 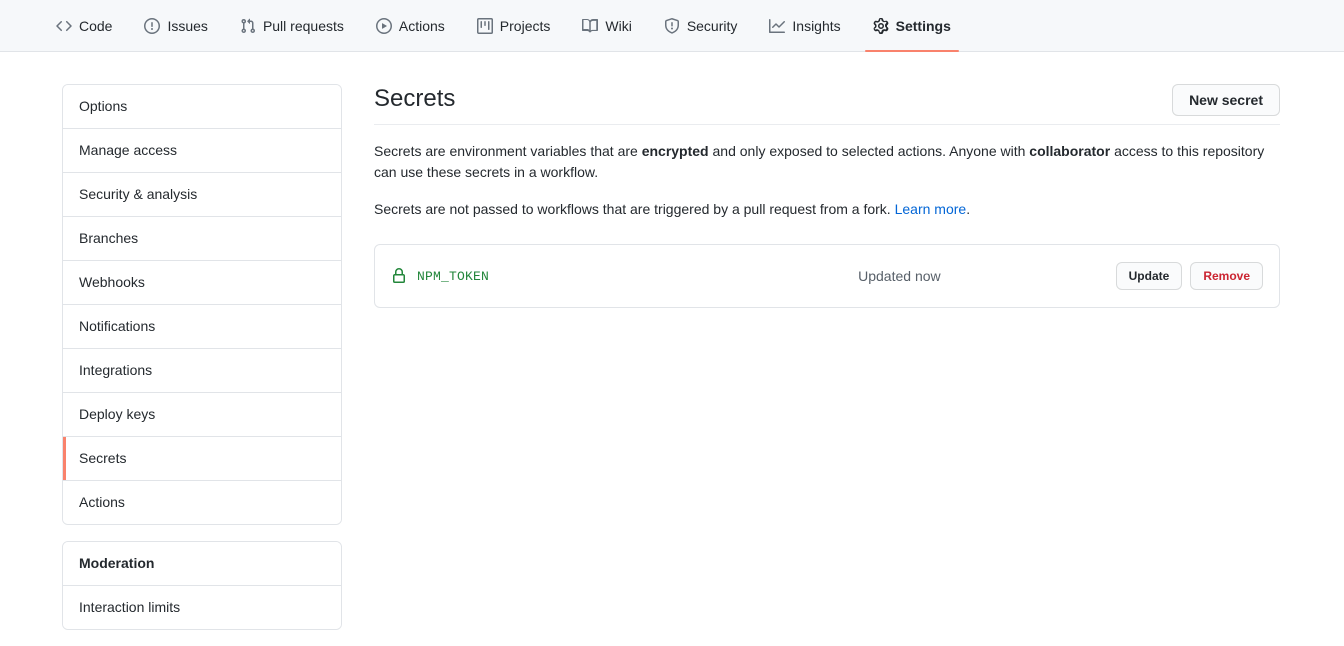 I want to click on sidebar-item-label: Interaction limits, so click(x=130, y=607).